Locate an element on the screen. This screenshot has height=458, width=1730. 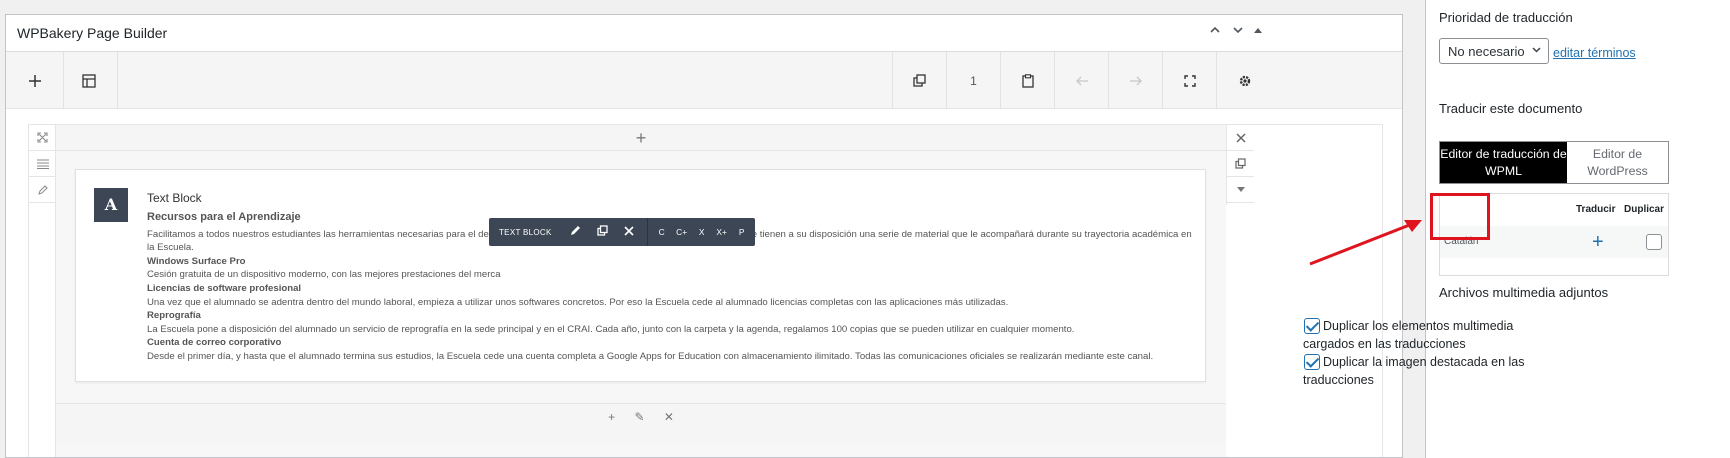
paste-button is located at coordinates (1027, 80).